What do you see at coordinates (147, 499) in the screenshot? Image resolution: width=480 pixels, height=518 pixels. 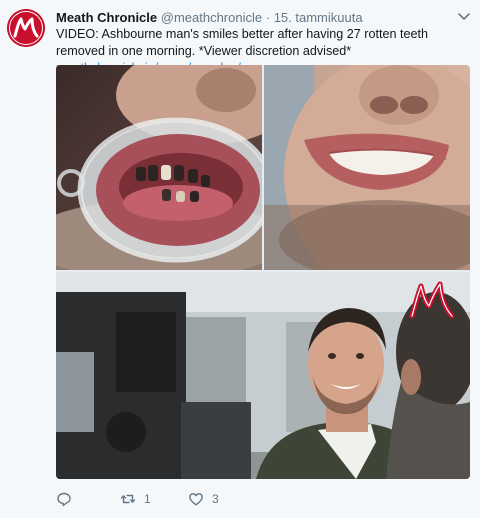 I see `retweet-count: 1` at bounding box center [147, 499].